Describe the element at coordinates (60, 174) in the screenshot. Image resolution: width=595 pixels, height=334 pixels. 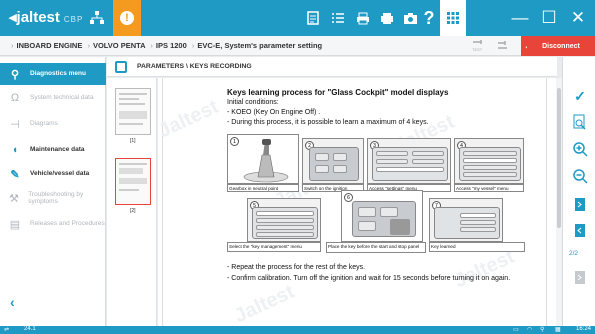
I see `sidebar-item-label: Vehicle/vessel data` at that location.